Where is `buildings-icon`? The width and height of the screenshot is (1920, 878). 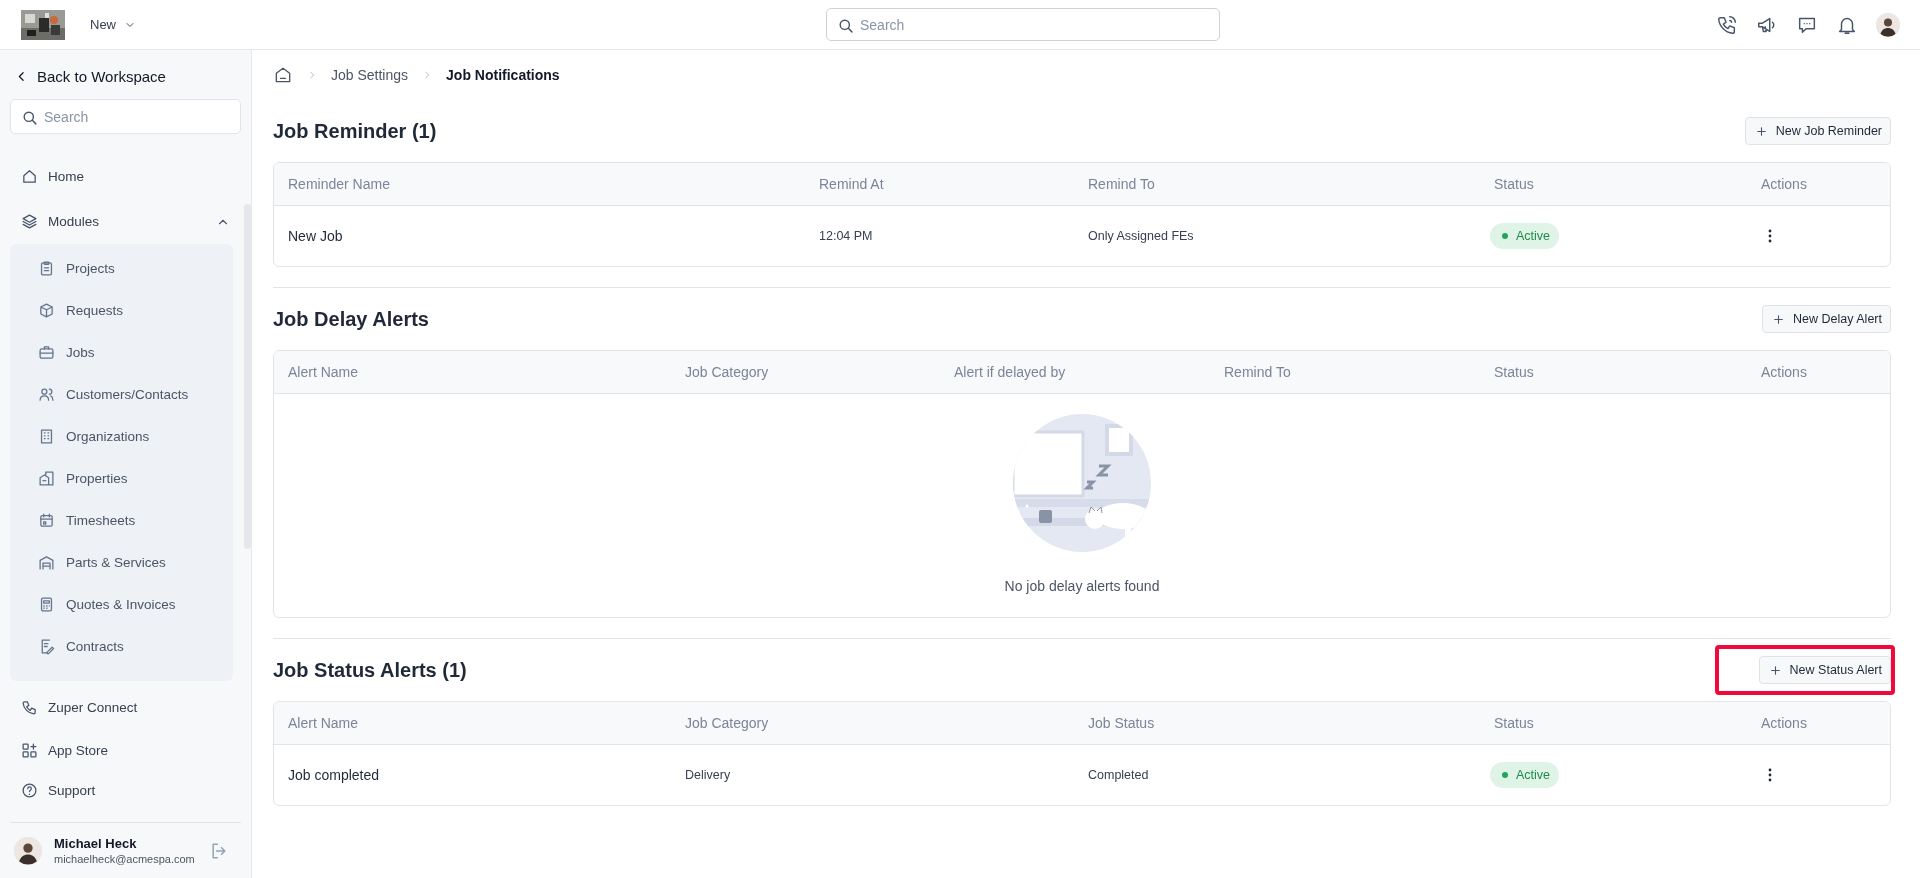
buildings-icon is located at coordinates (46, 478).